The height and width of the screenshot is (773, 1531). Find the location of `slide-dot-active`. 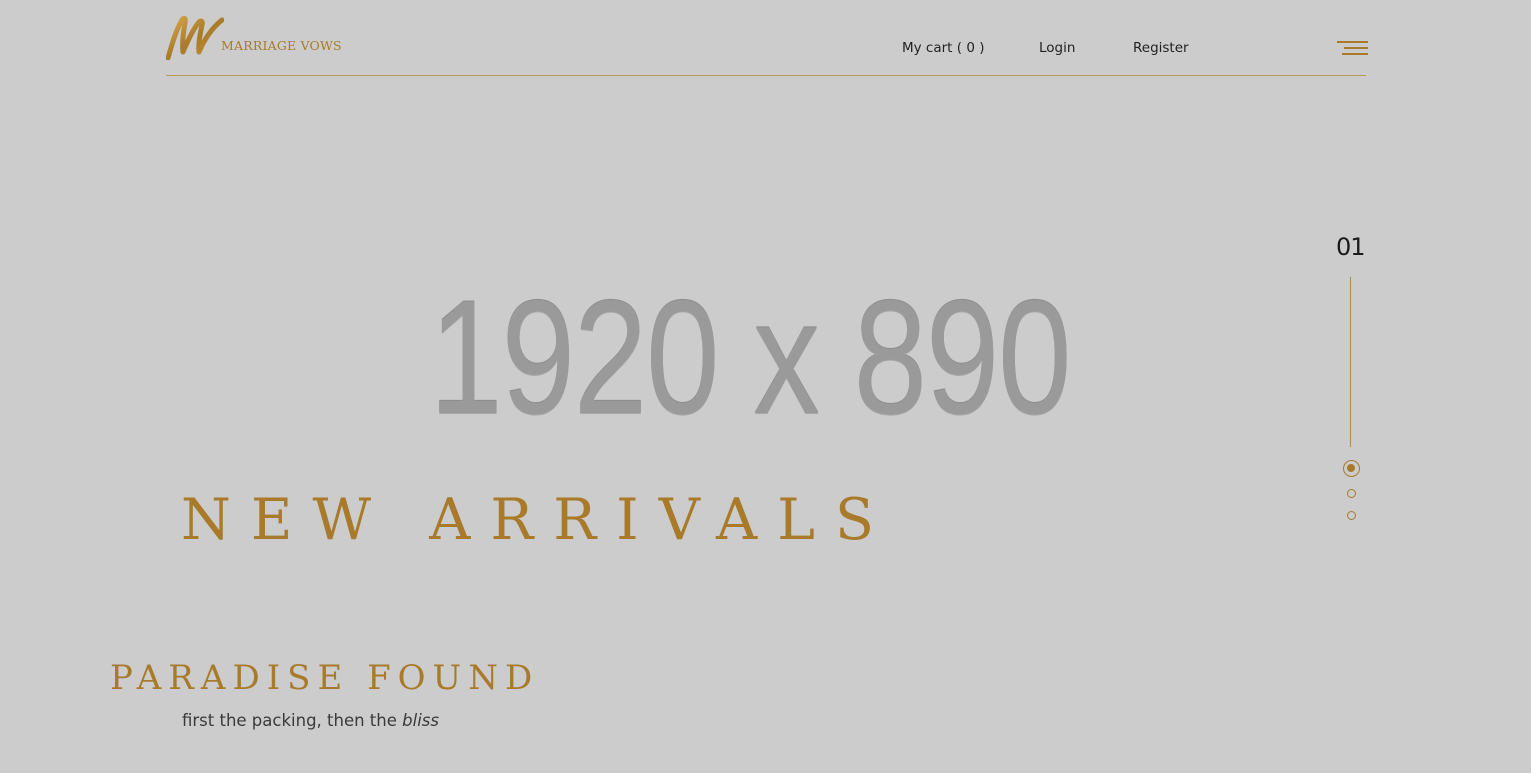

slide-dot-active is located at coordinates (1351, 468).